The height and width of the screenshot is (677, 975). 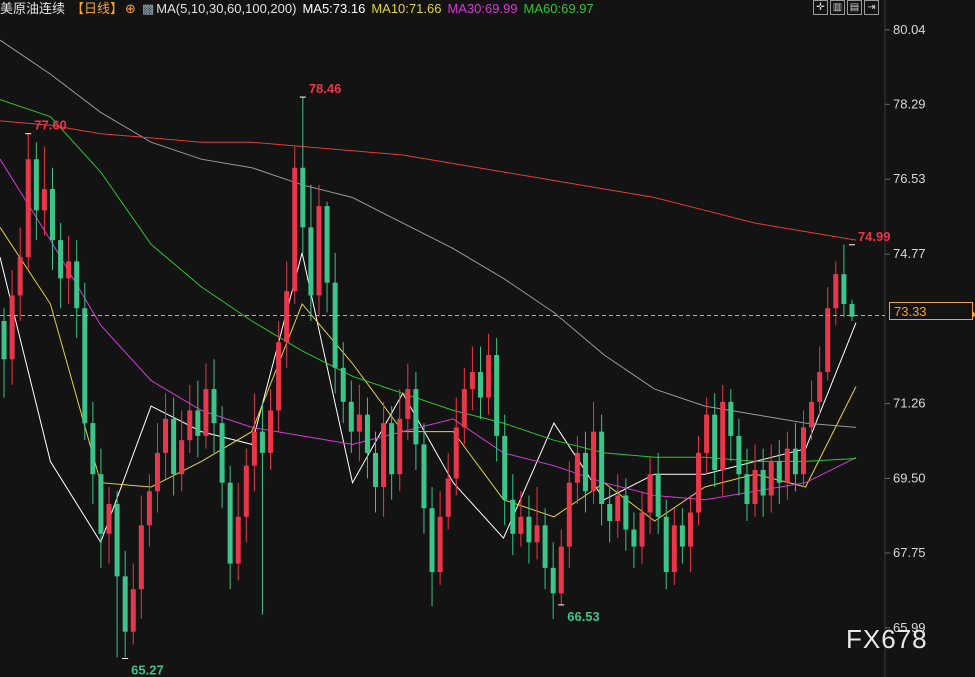 What do you see at coordinates (871, 7) in the screenshot?
I see `exit-icon: ⇥` at bounding box center [871, 7].